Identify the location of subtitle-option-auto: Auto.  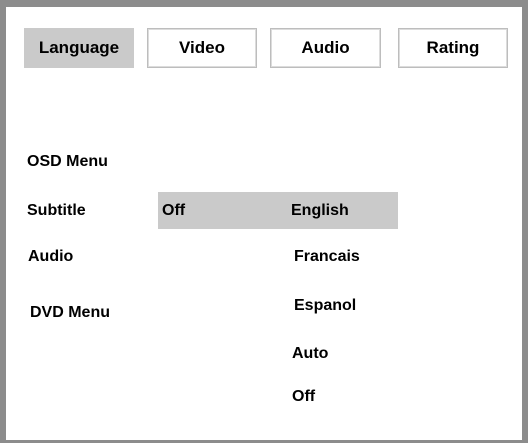
(310, 354).